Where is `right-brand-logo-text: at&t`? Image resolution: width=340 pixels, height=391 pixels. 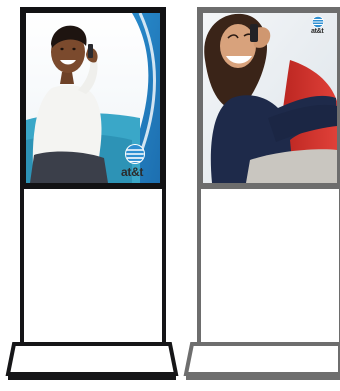
right-brand-logo-text: at&t is located at coordinates (317, 31).